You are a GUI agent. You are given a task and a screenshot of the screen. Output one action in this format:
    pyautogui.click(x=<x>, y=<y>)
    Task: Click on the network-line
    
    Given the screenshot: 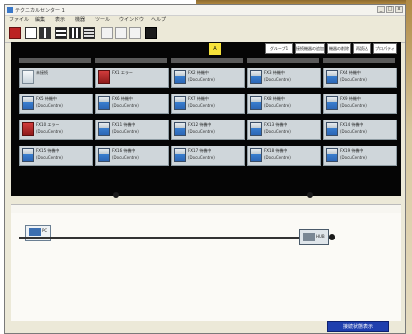 What is the action you would take?
    pyautogui.click(x=177, y=238)
    